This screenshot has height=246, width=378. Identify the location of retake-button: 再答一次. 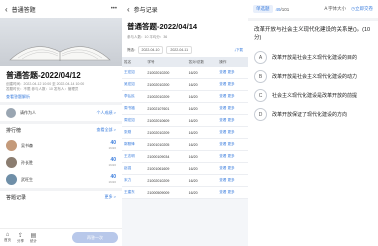
(95, 237).